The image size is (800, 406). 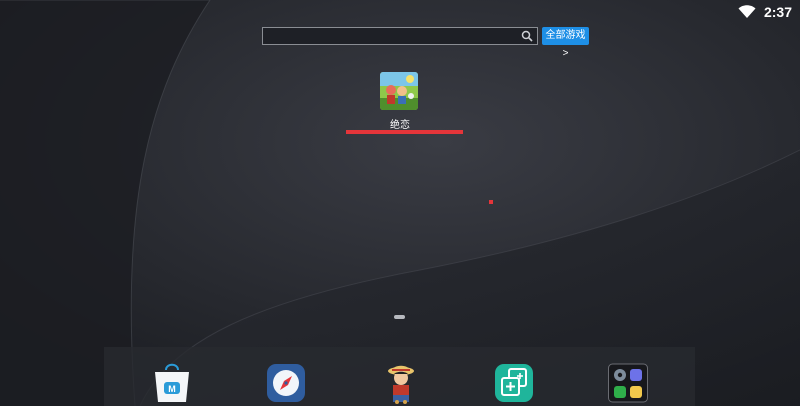 What do you see at coordinates (628, 383) in the screenshot?
I see `folder-grid-icon` at bounding box center [628, 383].